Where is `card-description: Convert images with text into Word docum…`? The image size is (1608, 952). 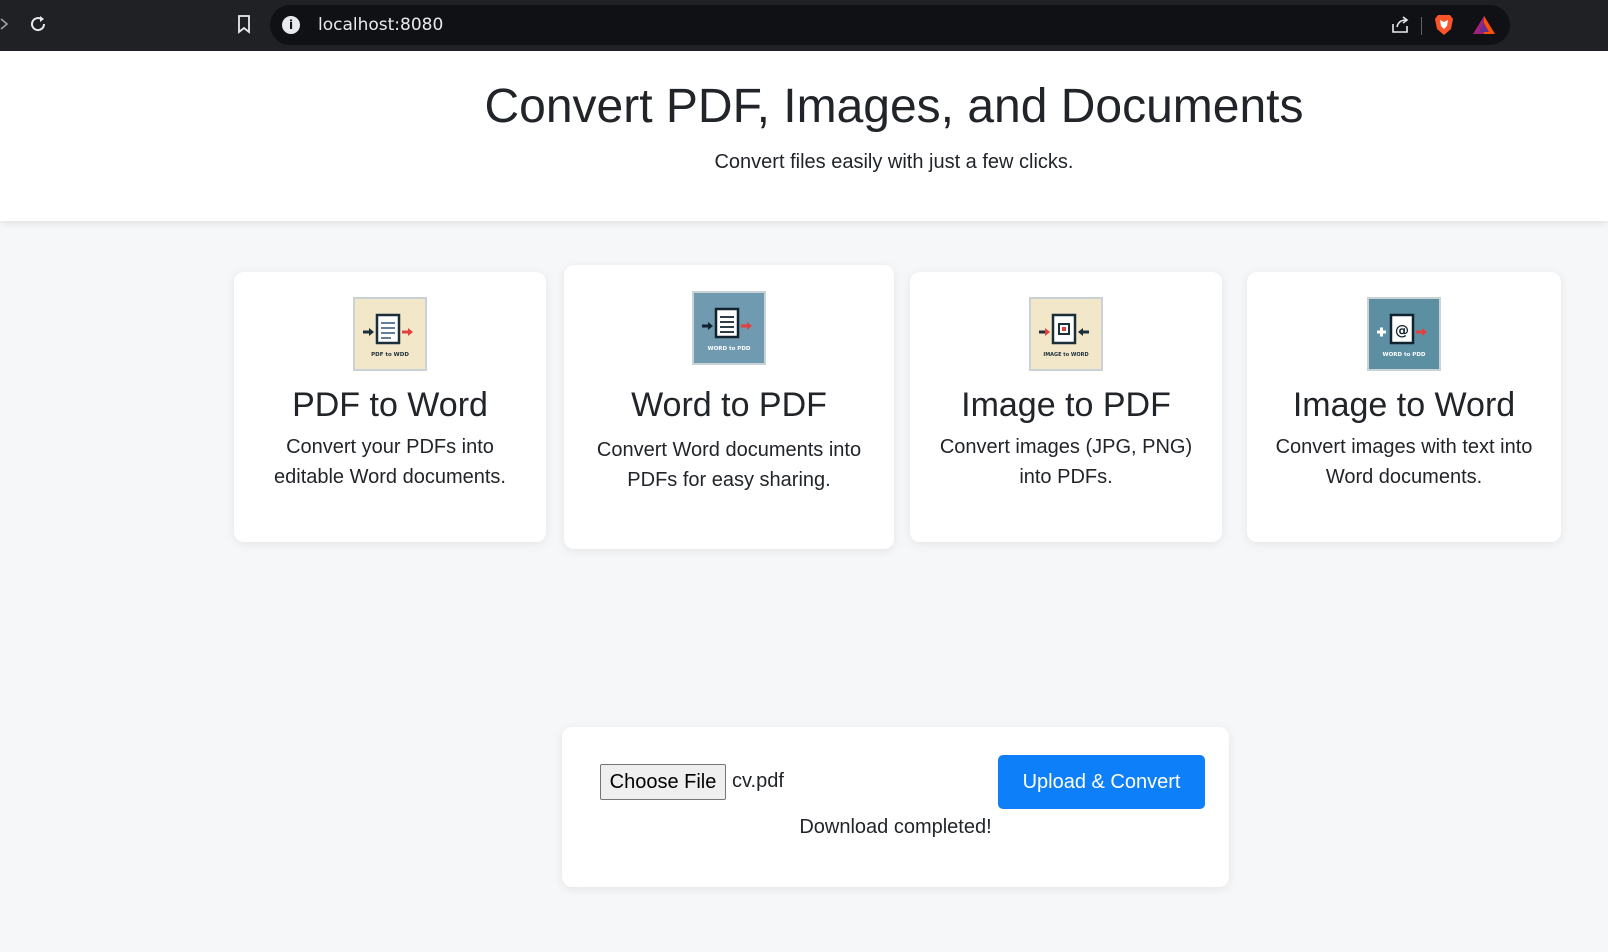 card-description: Convert images with text into Word docum… is located at coordinates (1404, 462).